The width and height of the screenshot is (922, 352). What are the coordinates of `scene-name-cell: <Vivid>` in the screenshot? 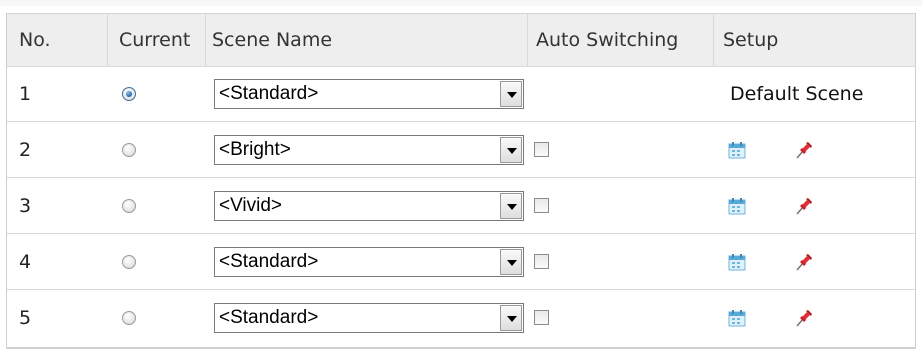 It's located at (367, 205).